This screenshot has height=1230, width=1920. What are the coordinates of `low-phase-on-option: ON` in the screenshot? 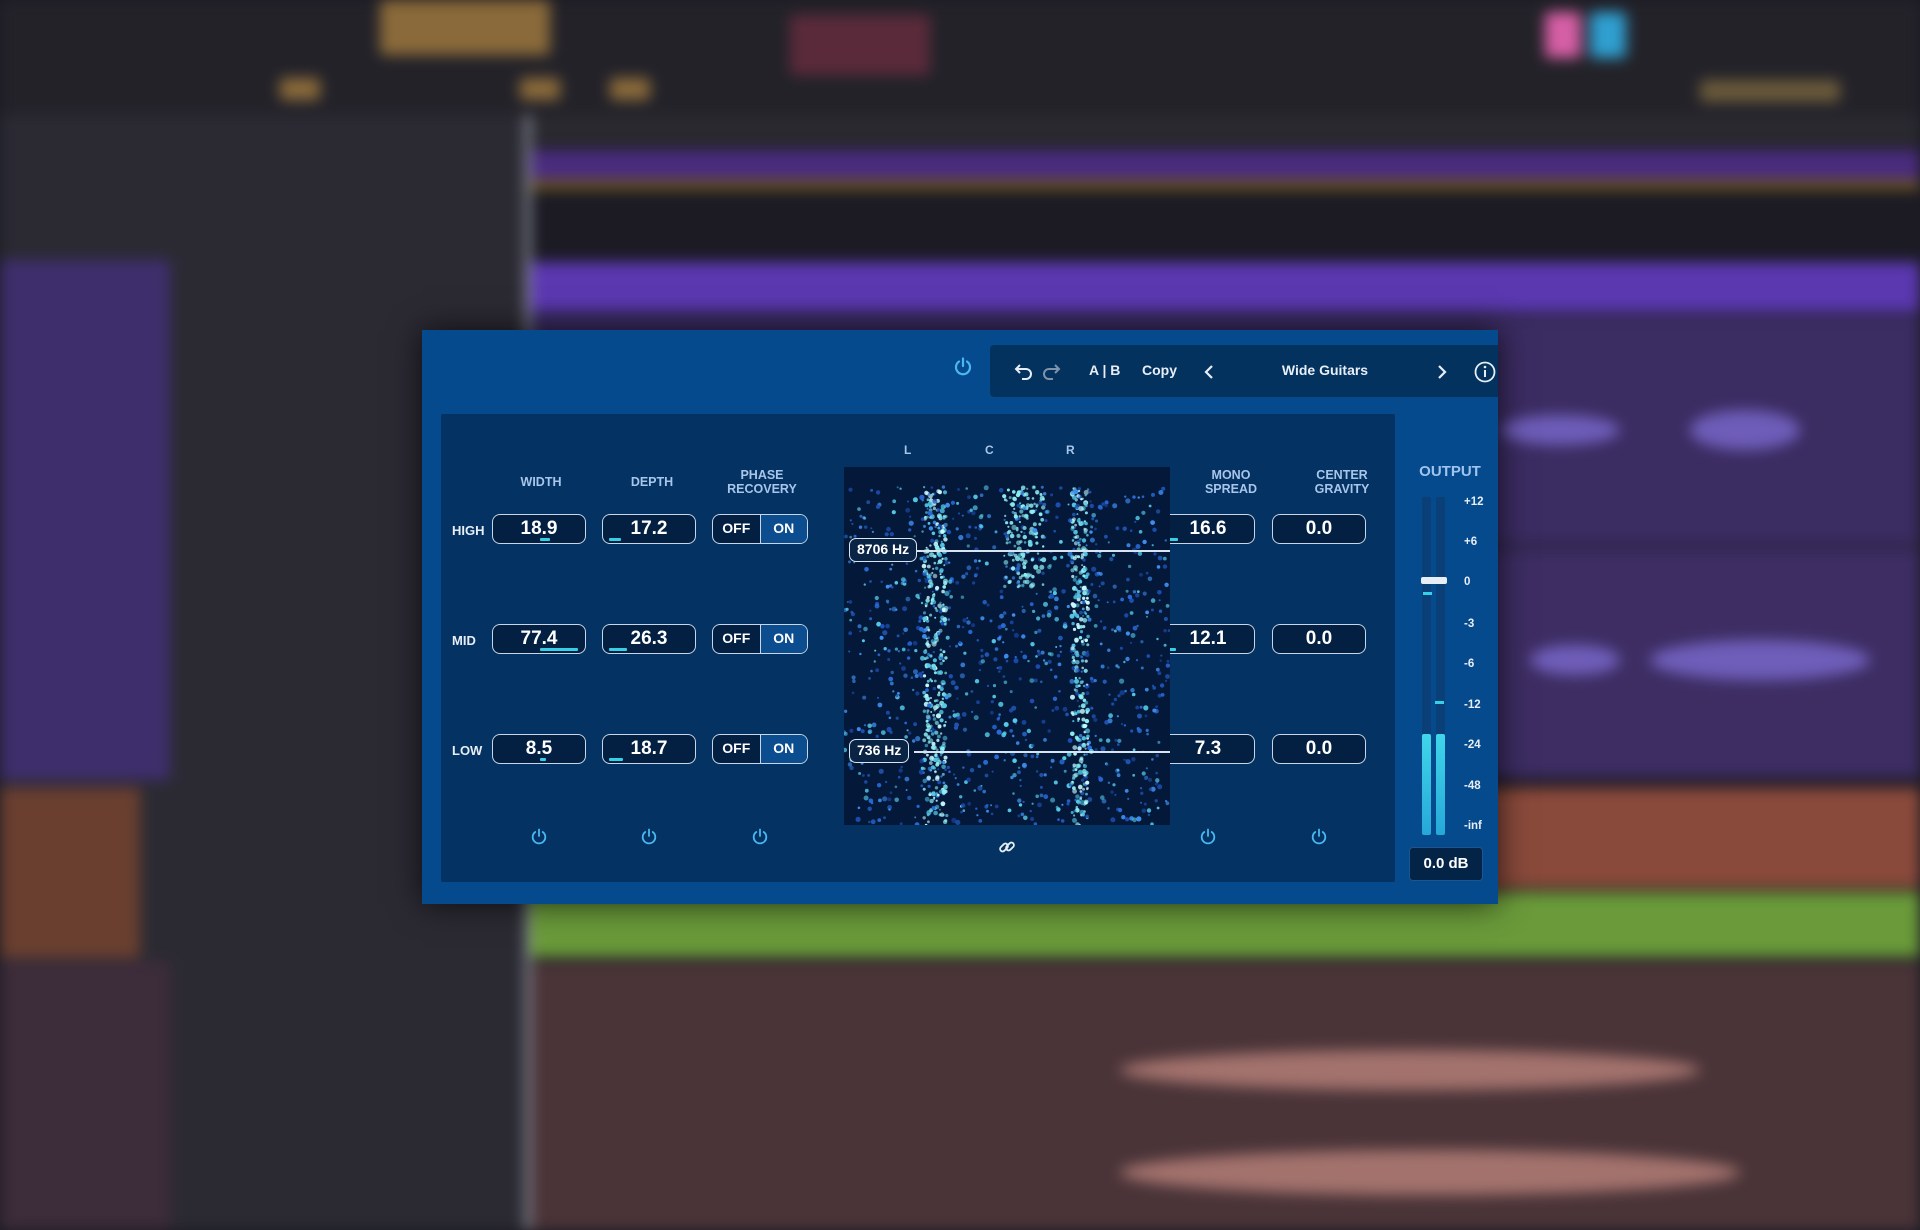 It's located at (783, 749).